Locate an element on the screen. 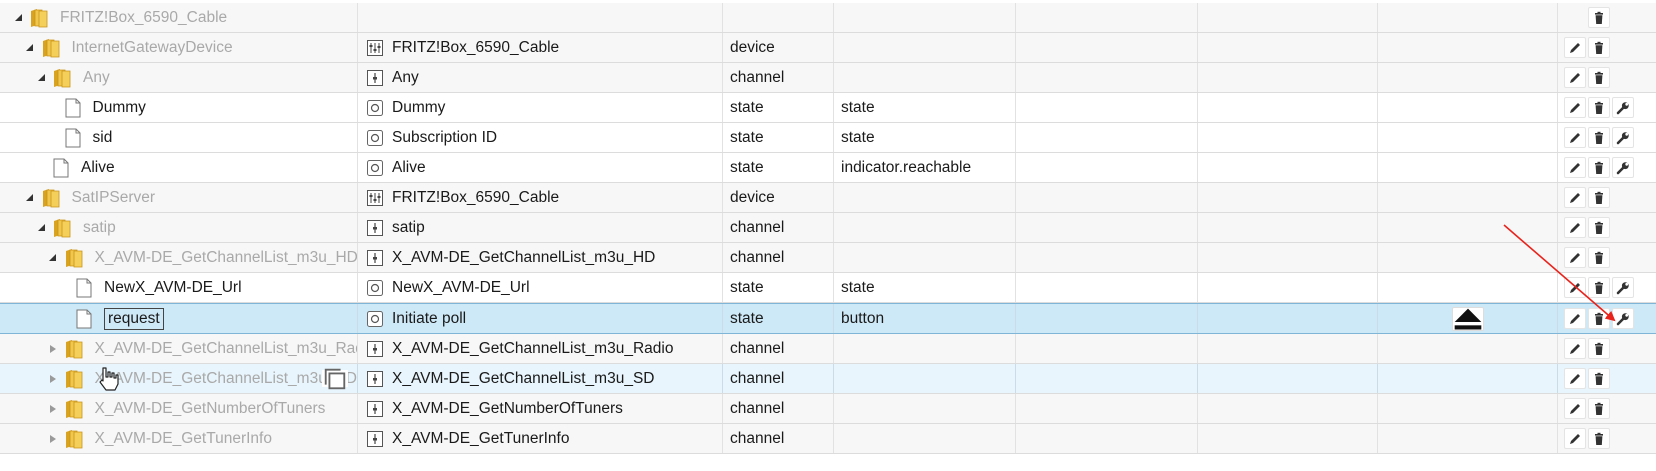  eject-icon is located at coordinates (1467, 318).